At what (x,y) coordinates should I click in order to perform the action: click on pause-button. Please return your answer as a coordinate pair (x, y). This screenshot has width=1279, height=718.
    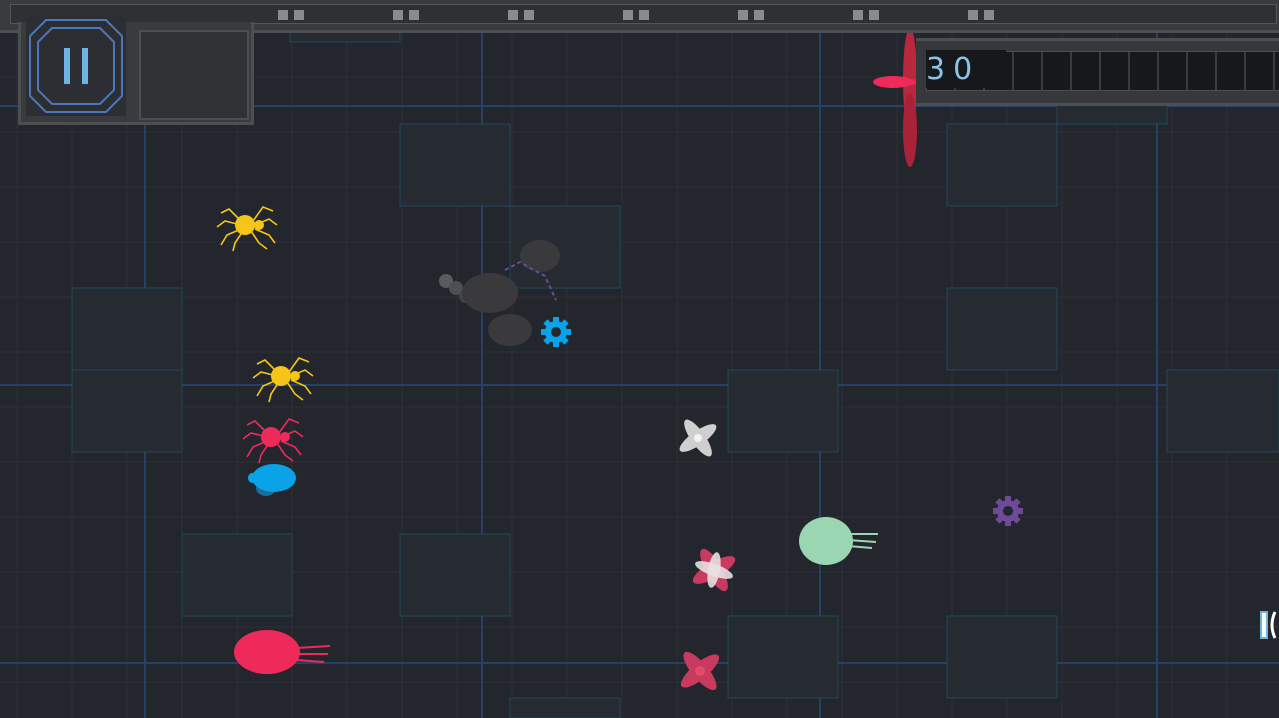
    Looking at the image, I should click on (76, 66).